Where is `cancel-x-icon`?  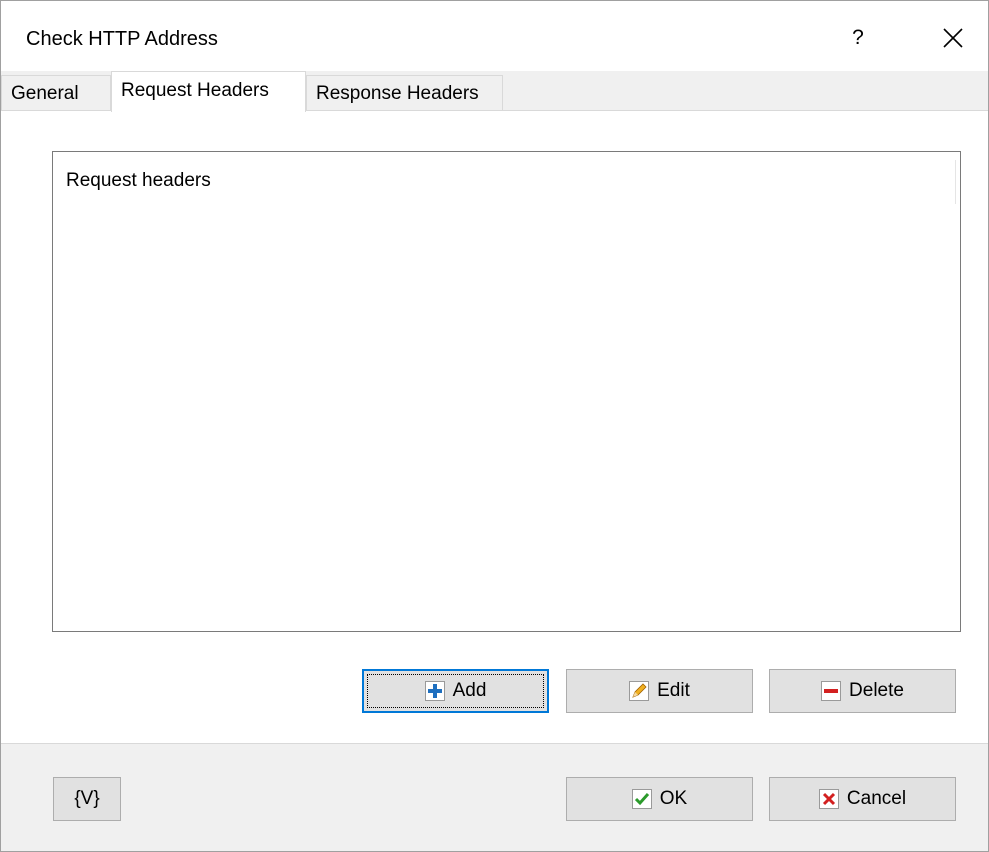 cancel-x-icon is located at coordinates (828, 799).